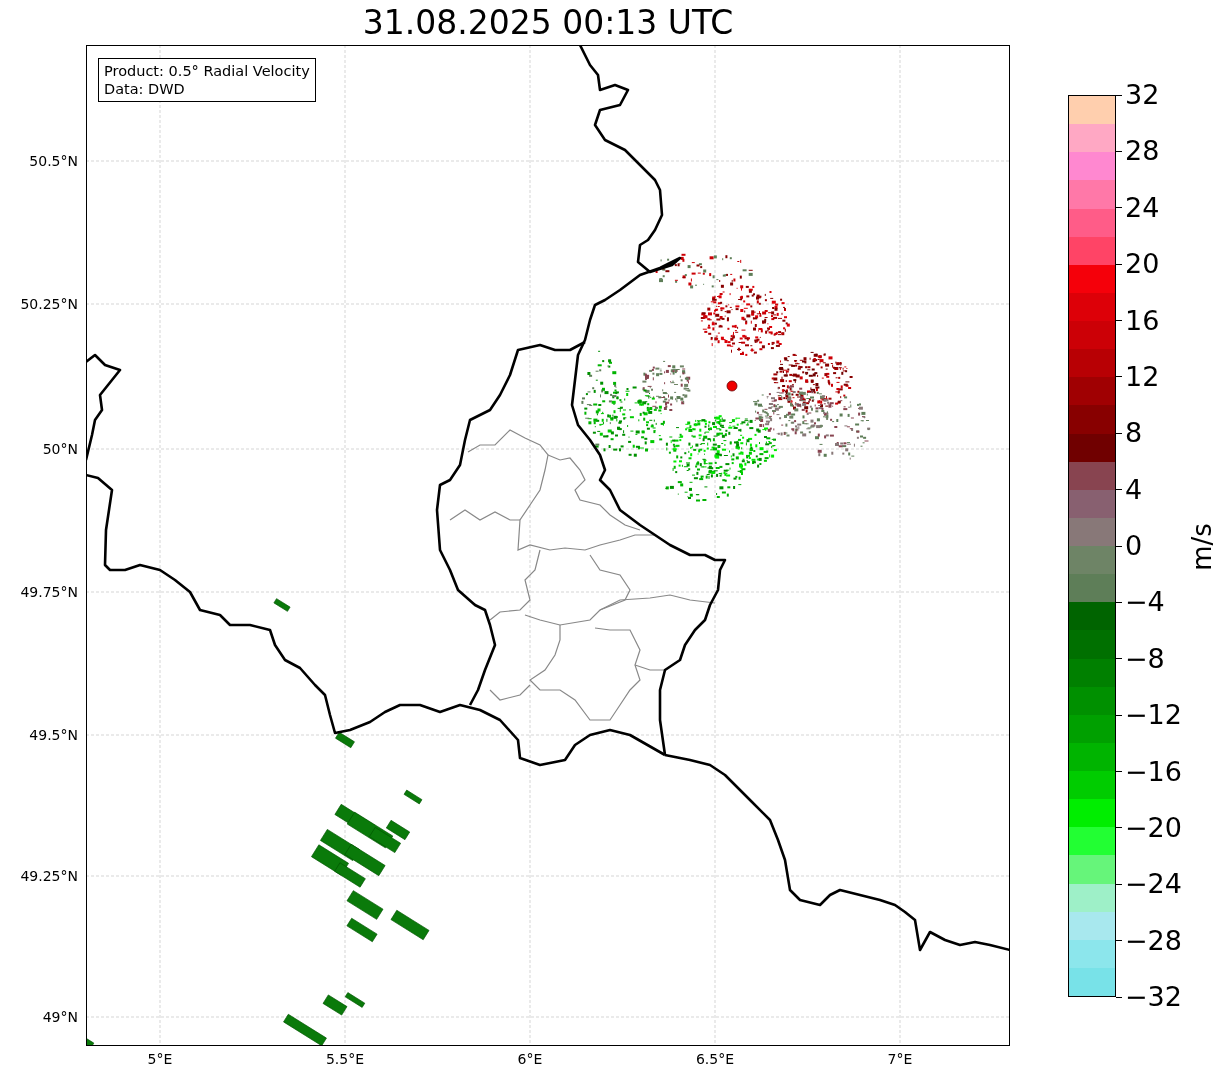 This screenshot has height=1081, width=1225. I want to click on colorbar-tick-label: −20, so click(1153, 827).